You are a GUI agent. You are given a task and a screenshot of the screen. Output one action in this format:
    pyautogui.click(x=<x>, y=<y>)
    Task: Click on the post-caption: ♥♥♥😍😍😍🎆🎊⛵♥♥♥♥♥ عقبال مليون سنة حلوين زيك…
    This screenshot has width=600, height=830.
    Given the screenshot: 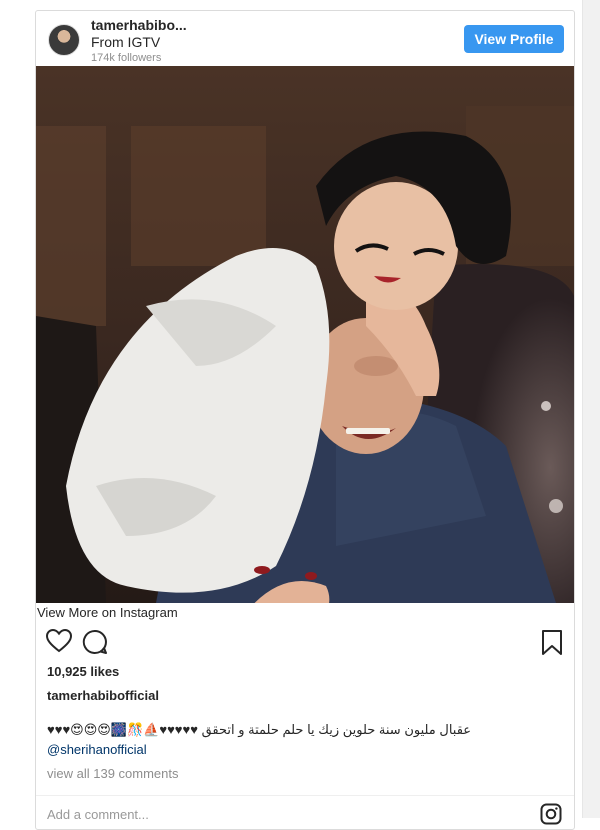 What is the action you would take?
    pyautogui.click(x=259, y=729)
    